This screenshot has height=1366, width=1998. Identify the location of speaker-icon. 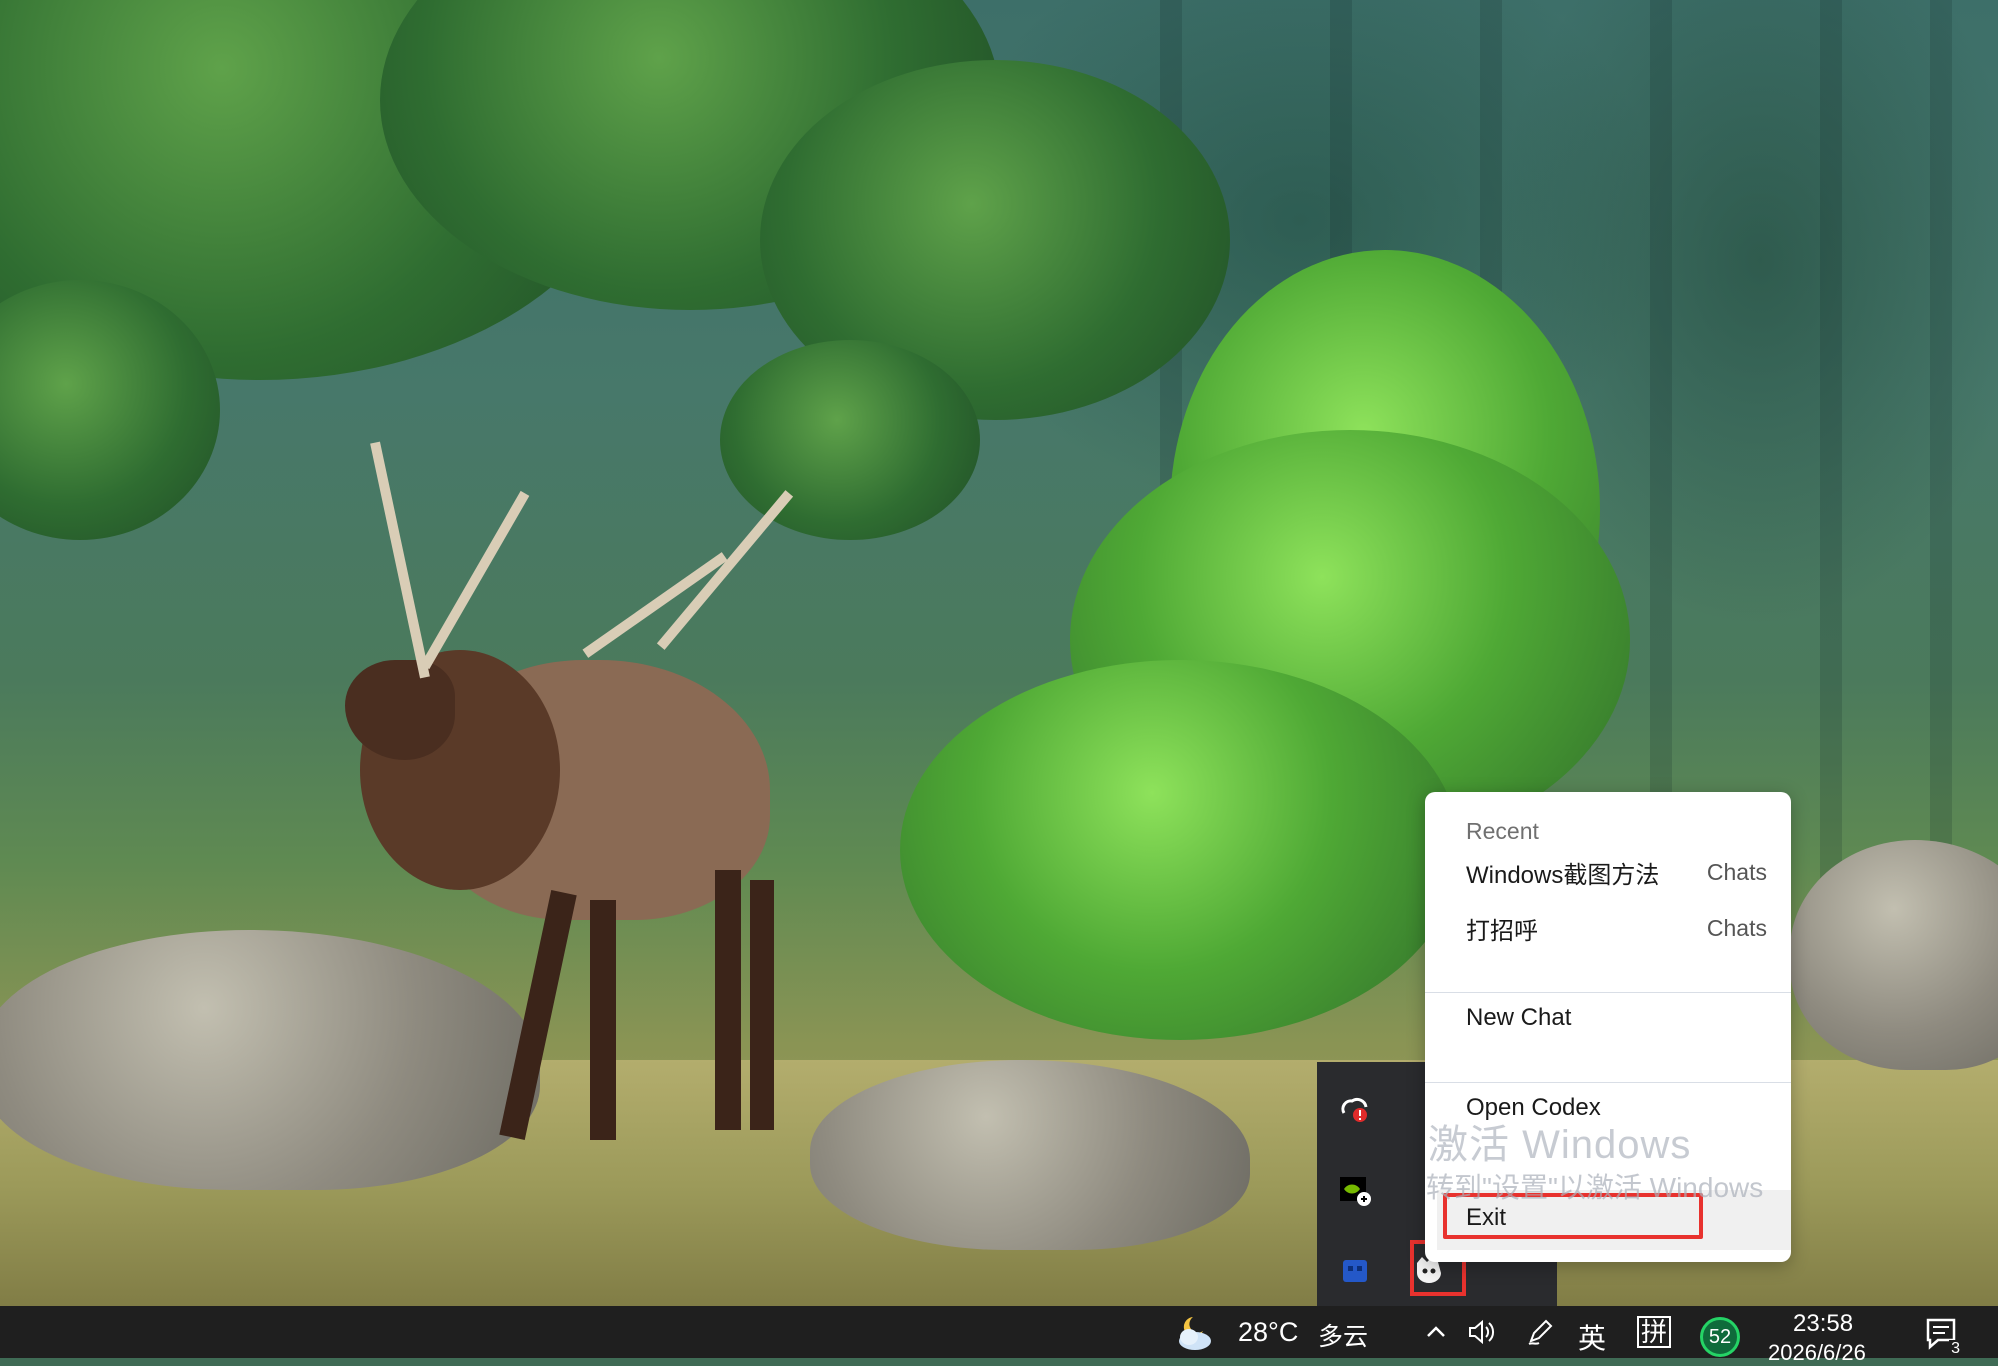
(1482, 1332).